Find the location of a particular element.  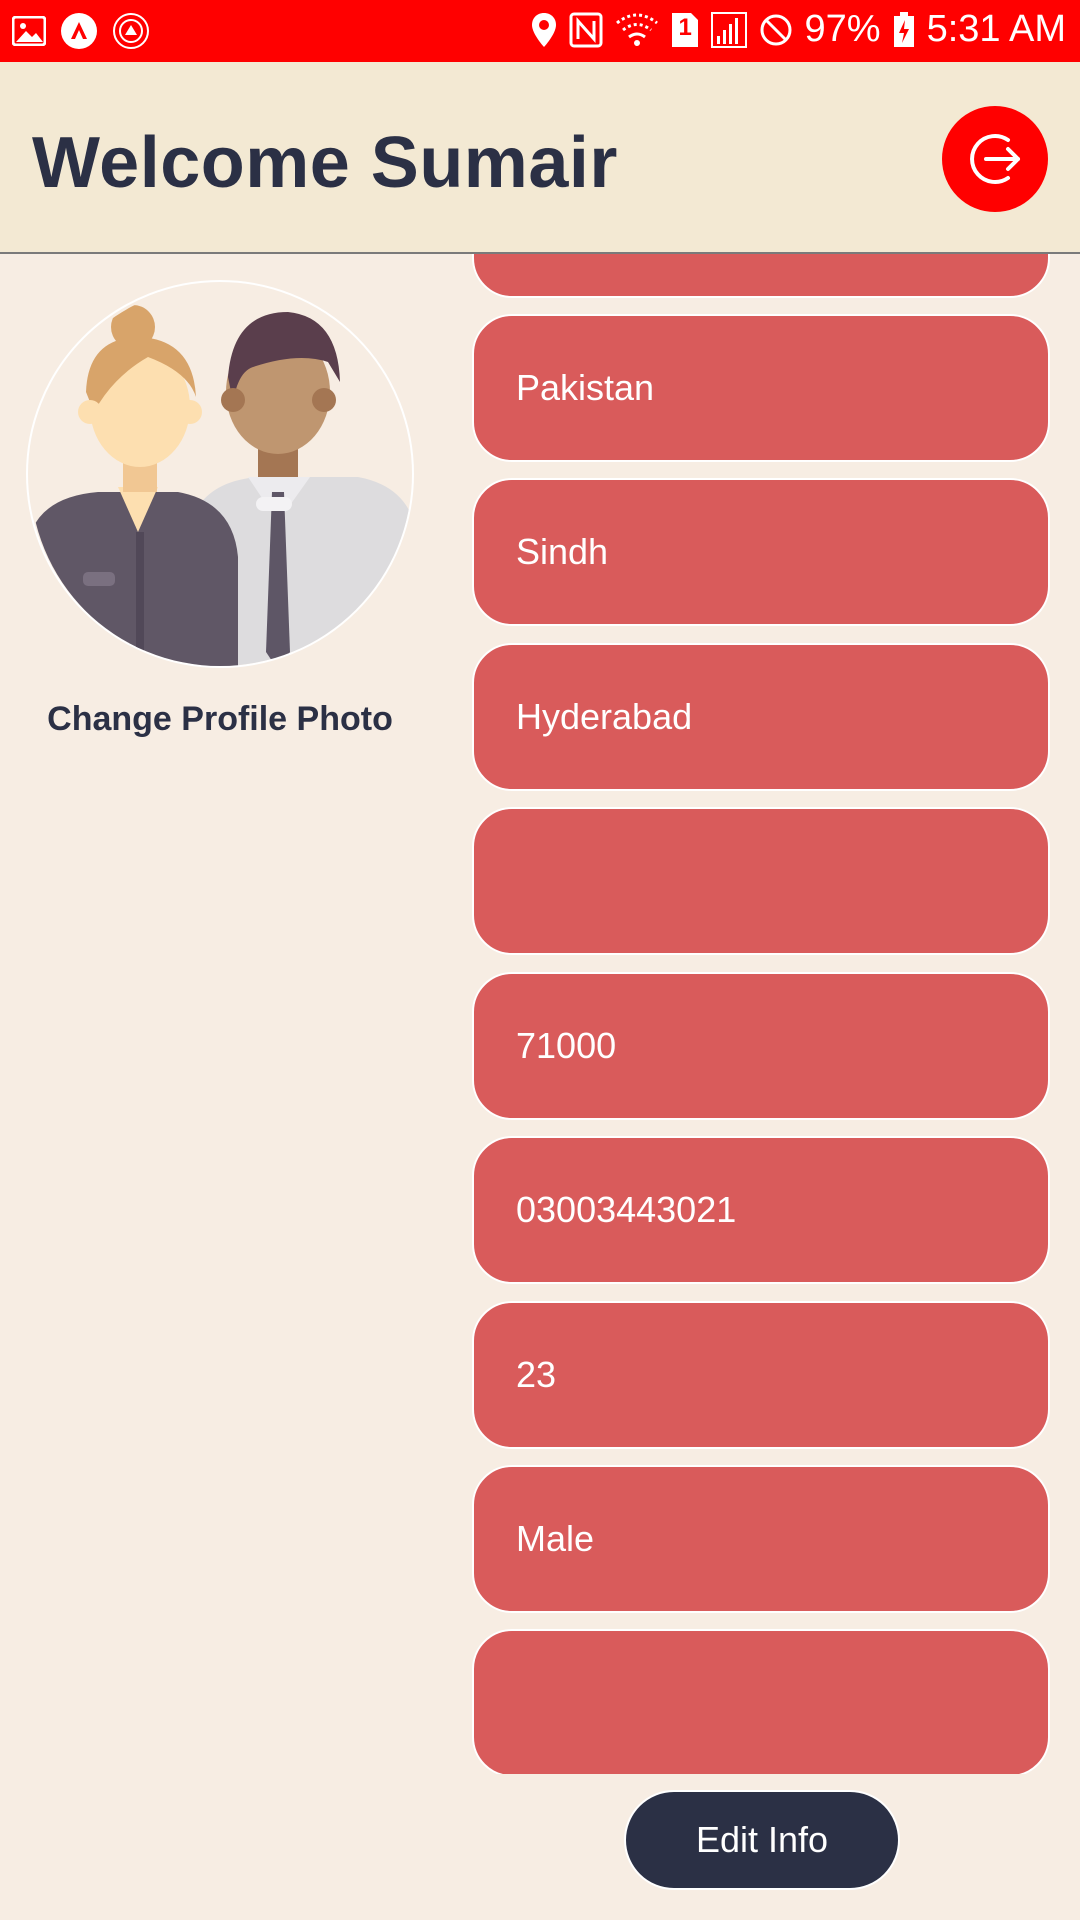

profile-field-address is located at coordinates (761, 881).